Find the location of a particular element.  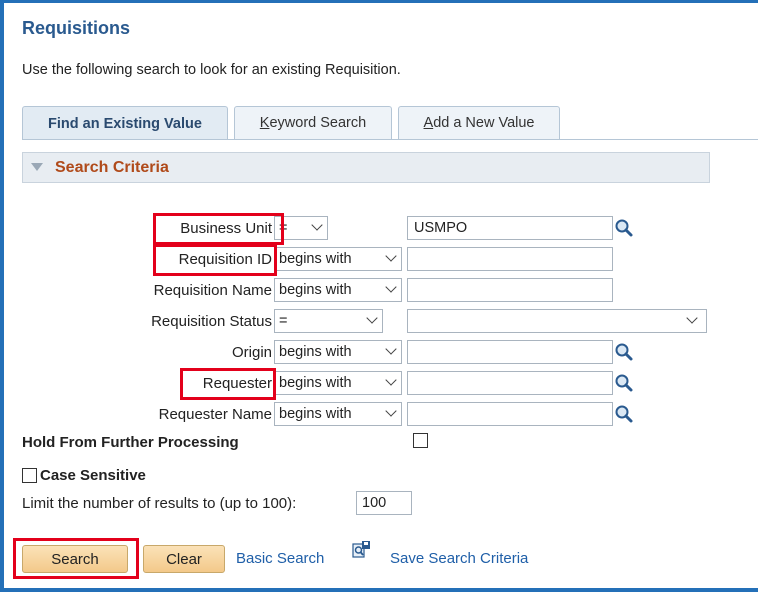

criteria-row-requisition-id: Requisition ID begins with is located at coordinates (379, 260).